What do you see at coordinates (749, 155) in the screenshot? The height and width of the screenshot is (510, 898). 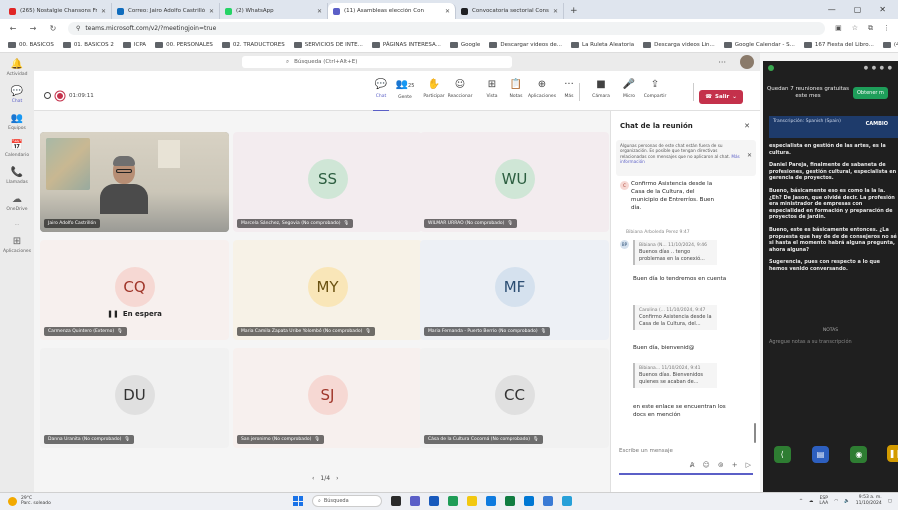 I see `dismiss-notice-icon: ✕` at bounding box center [749, 155].